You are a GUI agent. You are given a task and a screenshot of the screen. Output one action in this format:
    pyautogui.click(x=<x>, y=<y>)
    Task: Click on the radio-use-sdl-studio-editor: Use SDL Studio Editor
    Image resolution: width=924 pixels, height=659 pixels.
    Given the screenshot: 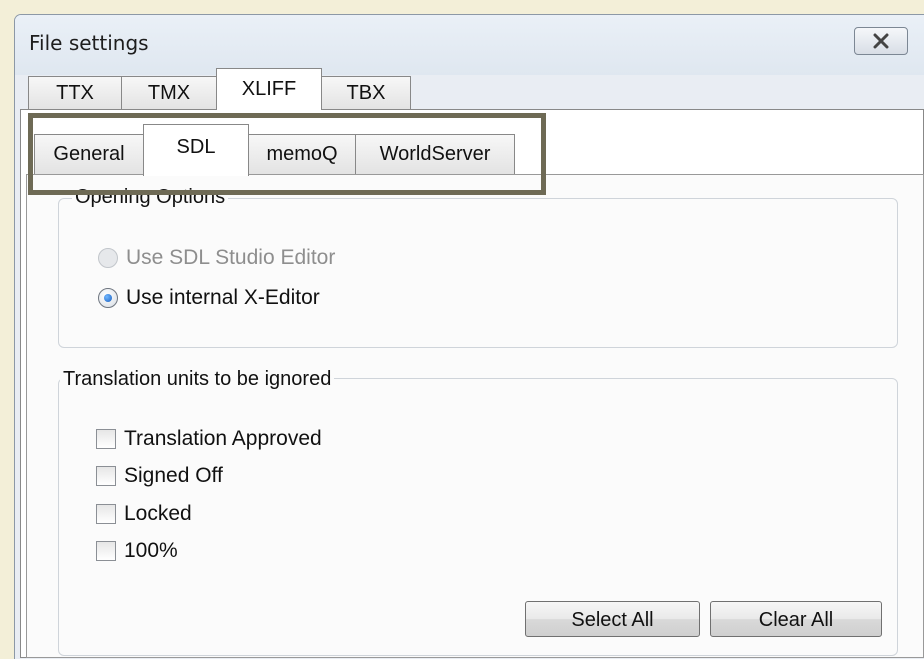 What is the action you would take?
    pyautogui.click(x=216, y=258)
    